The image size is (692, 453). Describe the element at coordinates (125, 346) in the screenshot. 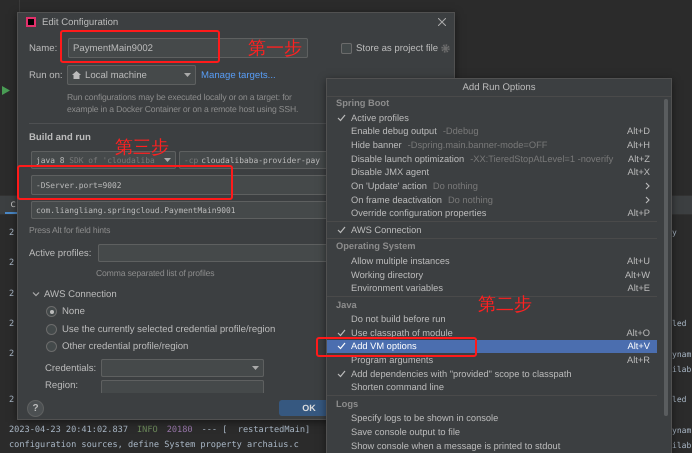

I see `radio-label: Other credential profile/region` at that location.